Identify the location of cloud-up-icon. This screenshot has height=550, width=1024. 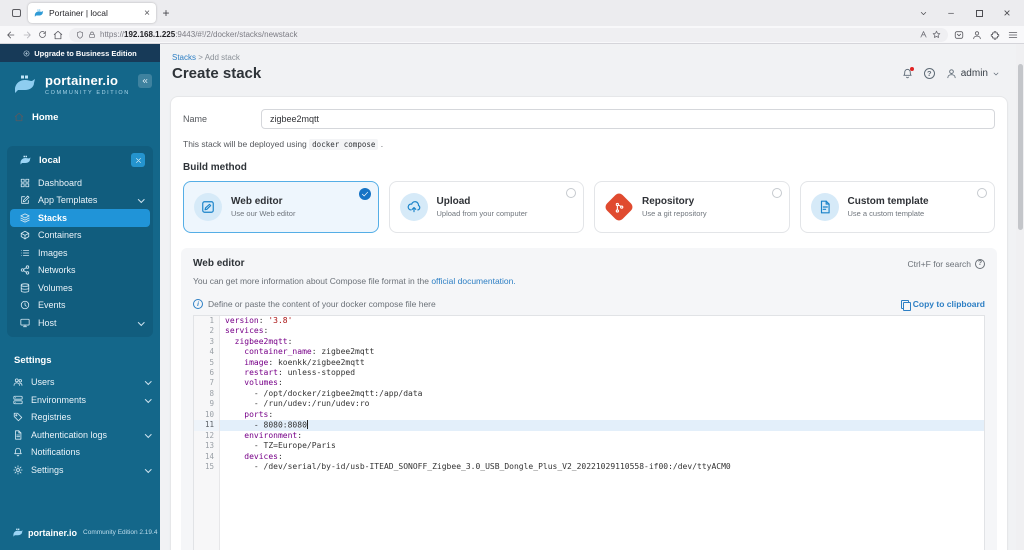
(413, 207).